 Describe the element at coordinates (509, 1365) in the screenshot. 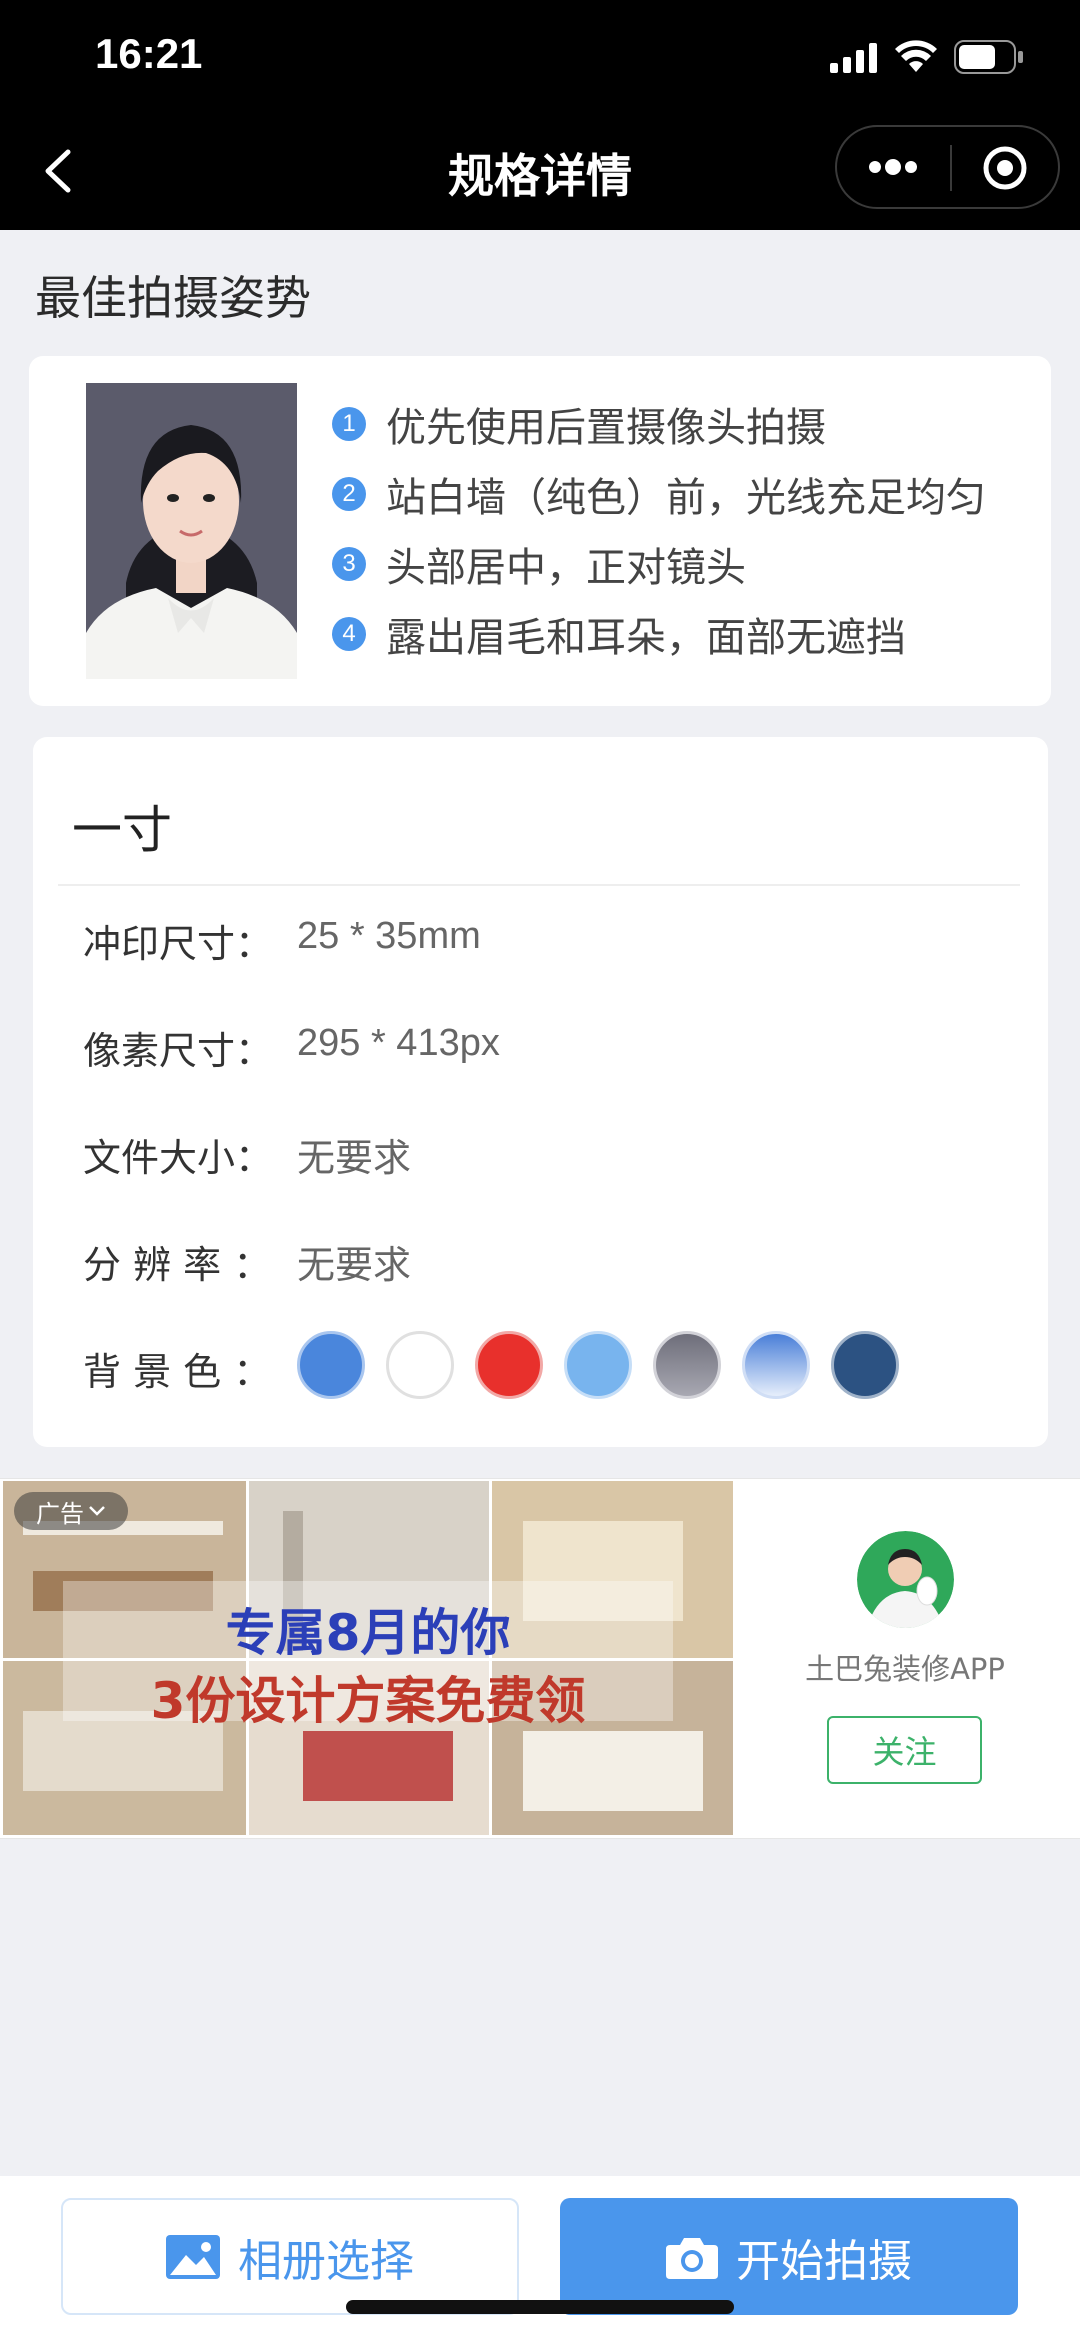

I see `bg-swatch-red` at that location.